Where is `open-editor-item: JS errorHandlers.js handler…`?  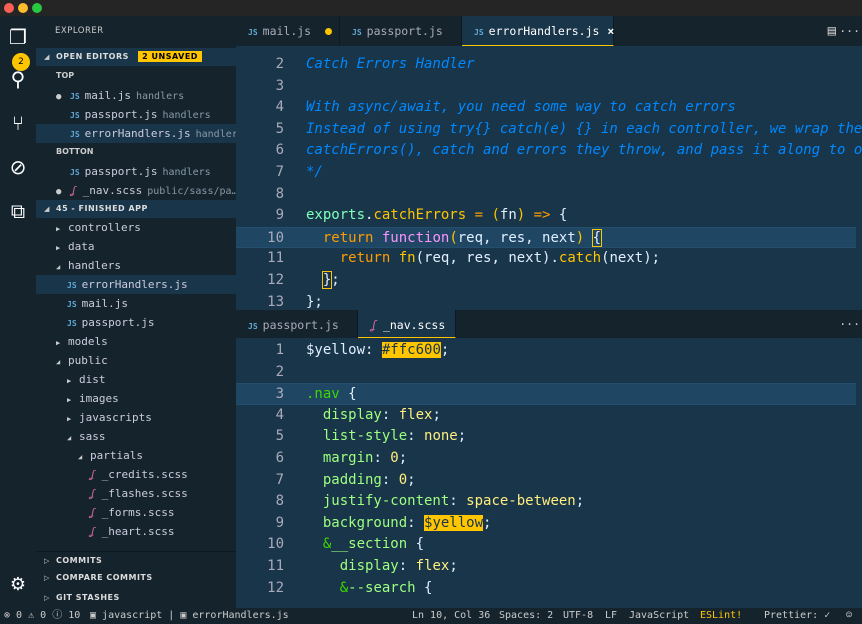 open-editor-item: JS errorHandlers.js handler… is located at coordinates (136, 133).